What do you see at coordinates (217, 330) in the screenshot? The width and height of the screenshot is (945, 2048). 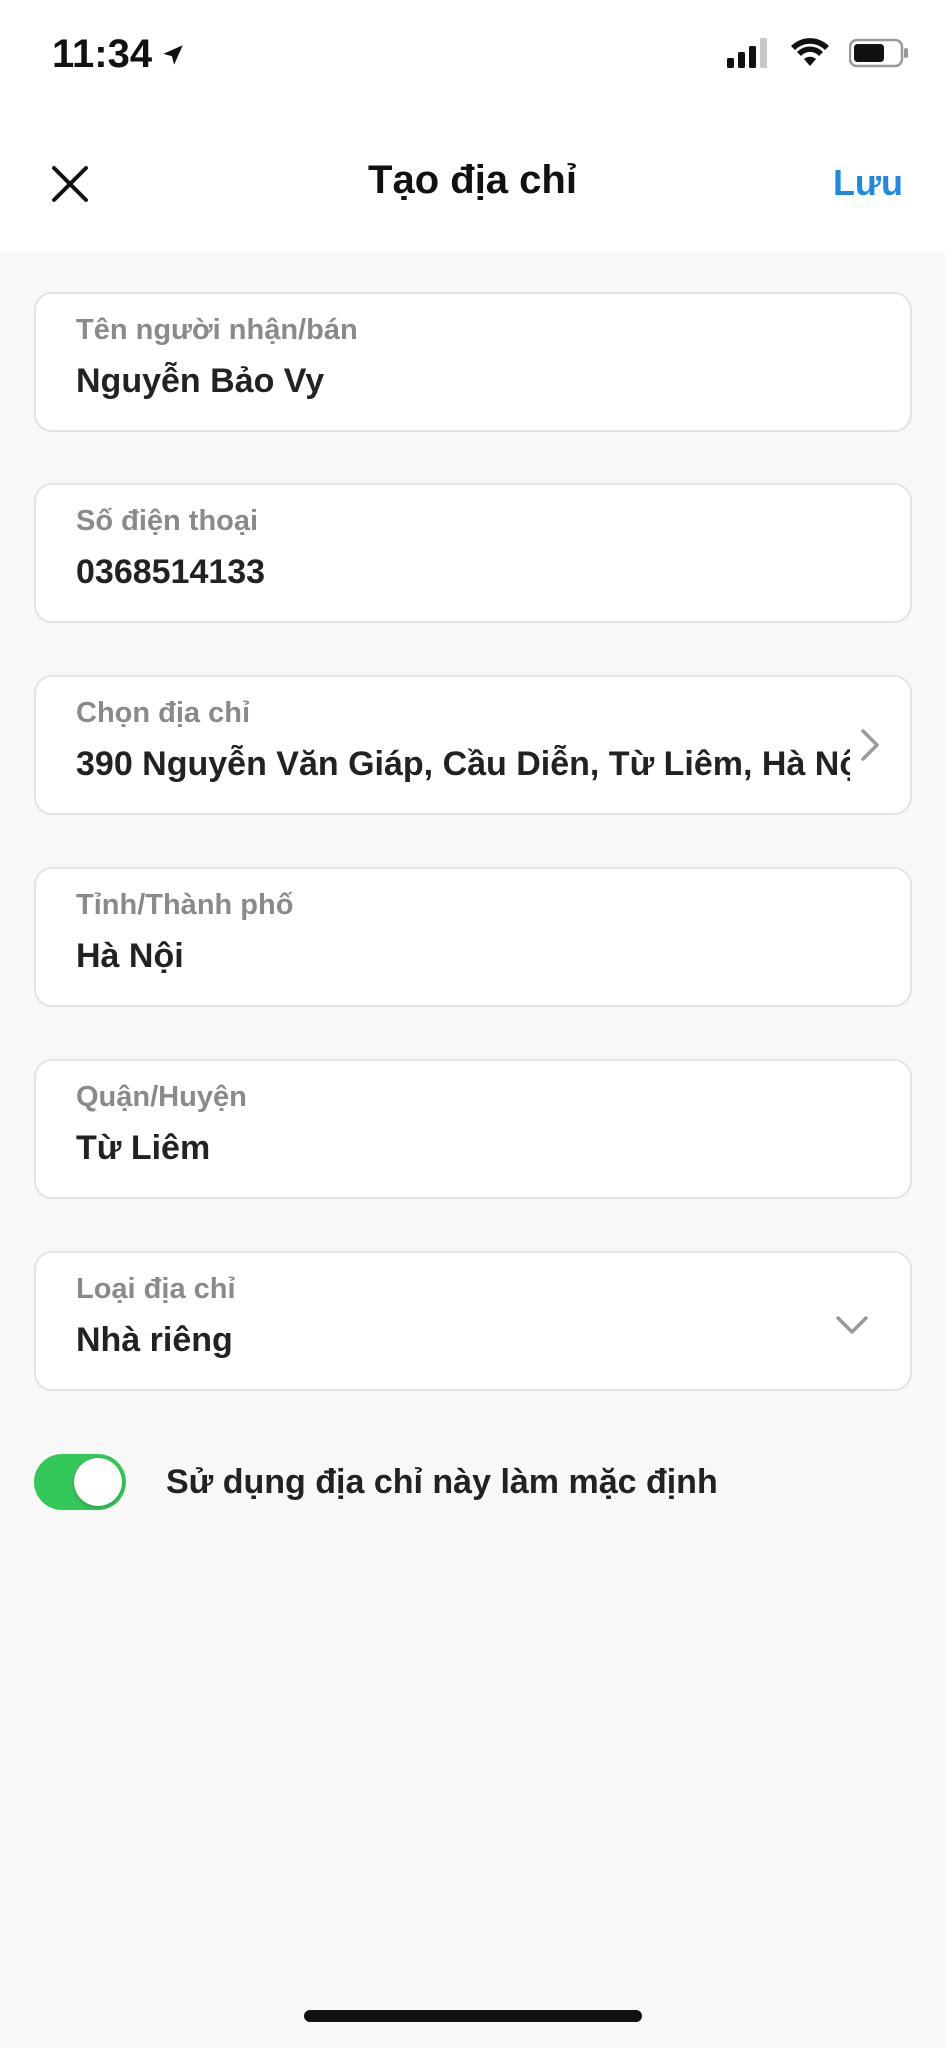 I see `recipient-name-label: Tên người nhận/bán` at bounding box center [217, 330].